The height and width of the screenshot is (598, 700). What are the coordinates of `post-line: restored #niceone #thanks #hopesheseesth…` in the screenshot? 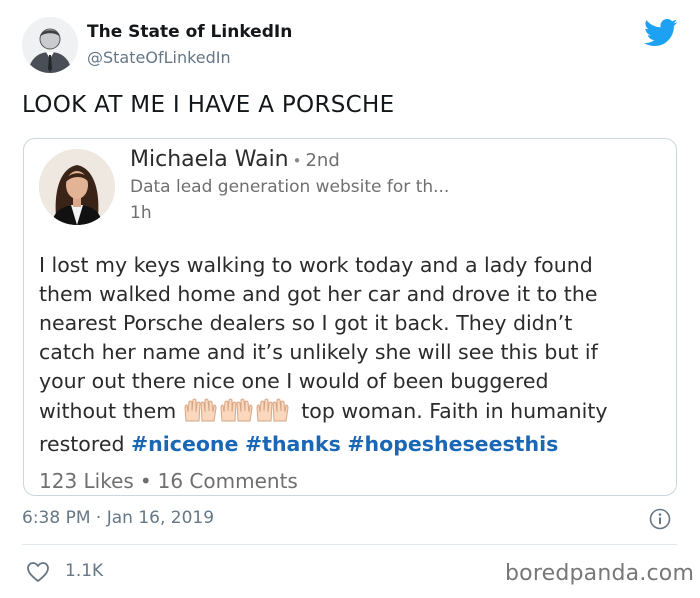 It's located at (354, 444).